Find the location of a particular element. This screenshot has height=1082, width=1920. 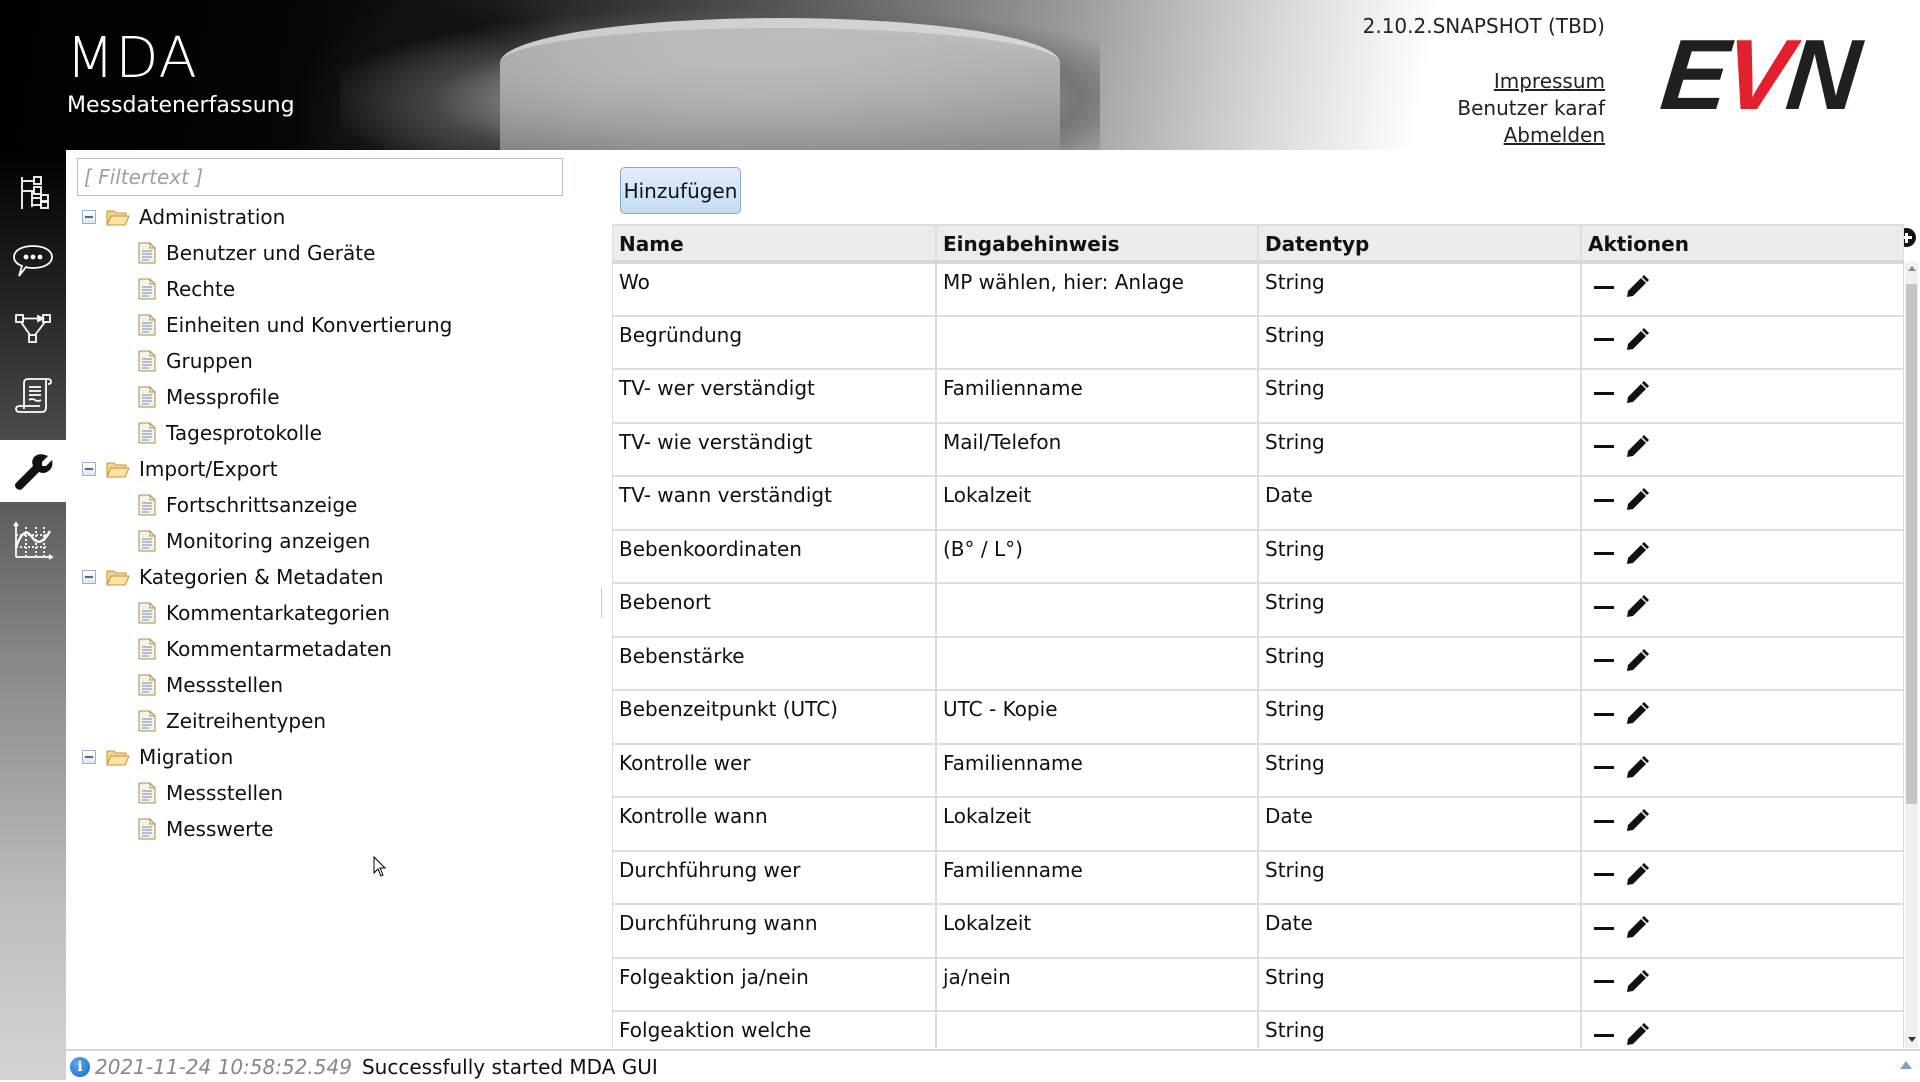

cell-type: String is located at coordinates (1420, 663).